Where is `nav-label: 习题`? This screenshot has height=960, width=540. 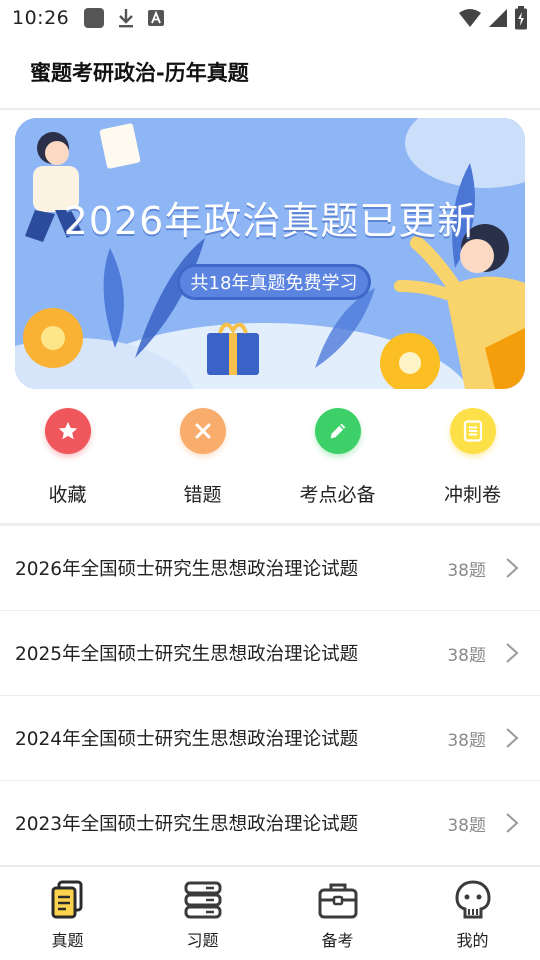
nav-label: 习题 is located at coordinates (202, 940).